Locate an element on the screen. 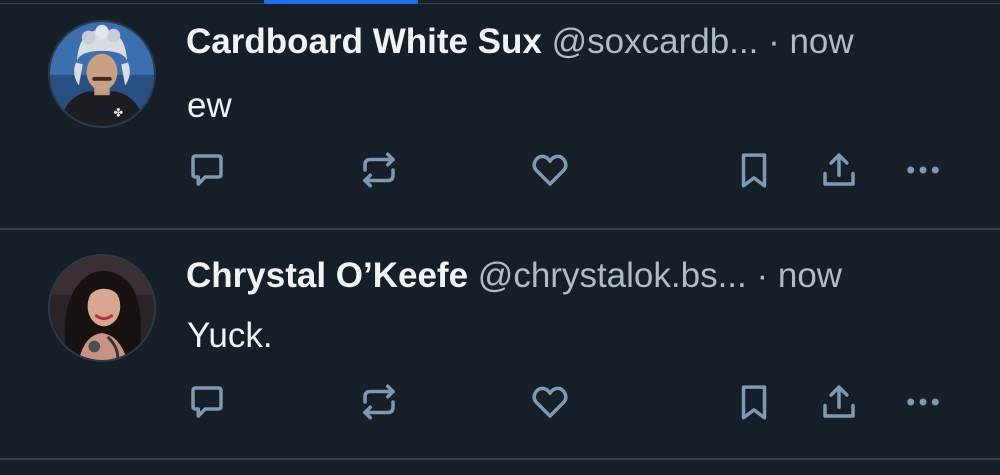  user-avatar-fur-hat: ✤ is located at coordinates (102, 74).